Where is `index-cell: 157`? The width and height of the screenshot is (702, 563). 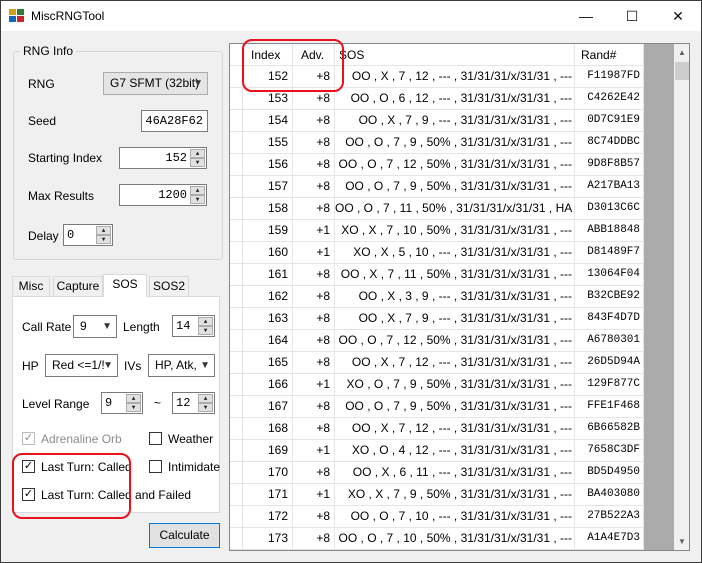
index-cell: 157 is located at coordinates (268, 187).